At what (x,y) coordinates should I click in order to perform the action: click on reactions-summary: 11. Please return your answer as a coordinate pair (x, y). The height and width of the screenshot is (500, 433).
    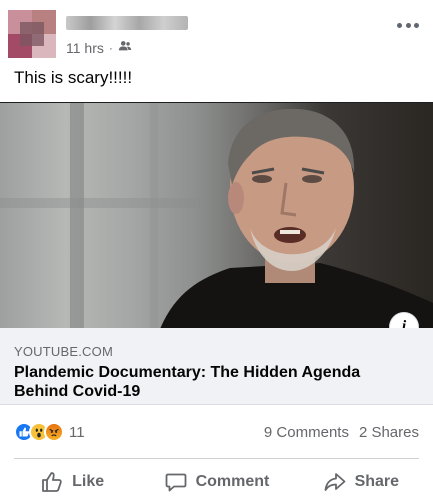
    Looking at the image, I should click on (49, 432).